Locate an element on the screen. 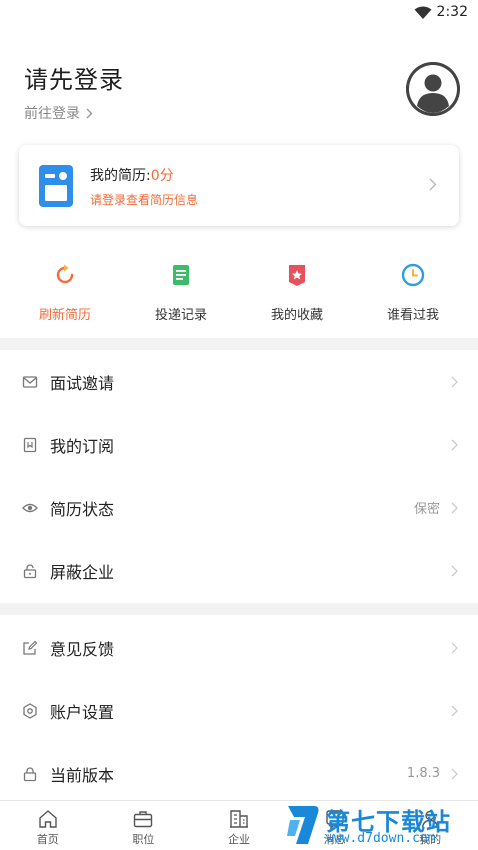  watermark-url: www.d7down.com is located at coordinates (381, 838).